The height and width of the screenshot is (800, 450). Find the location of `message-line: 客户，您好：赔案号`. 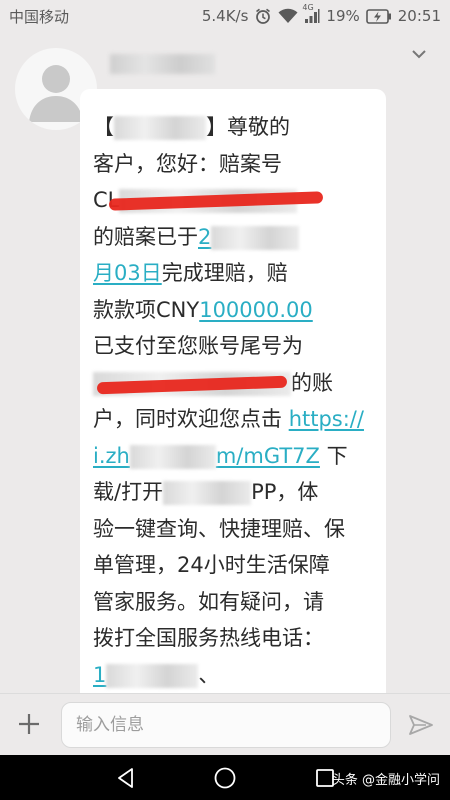

message-line: 客户，您好：赔案号 is located at coordinates (234, 164).